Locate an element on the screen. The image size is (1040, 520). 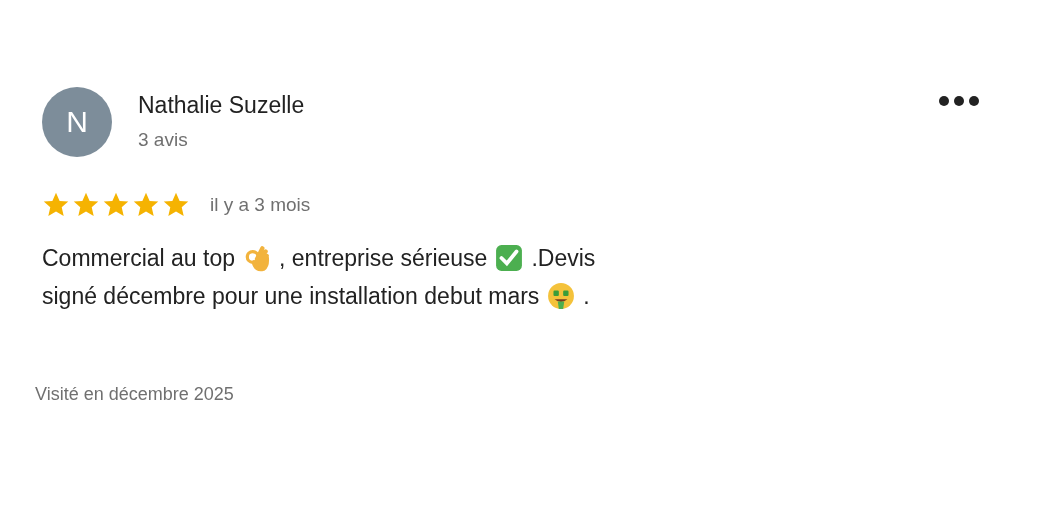
review-text: signé décembre pour une installation debut mars is located at coordinates (291, 296).